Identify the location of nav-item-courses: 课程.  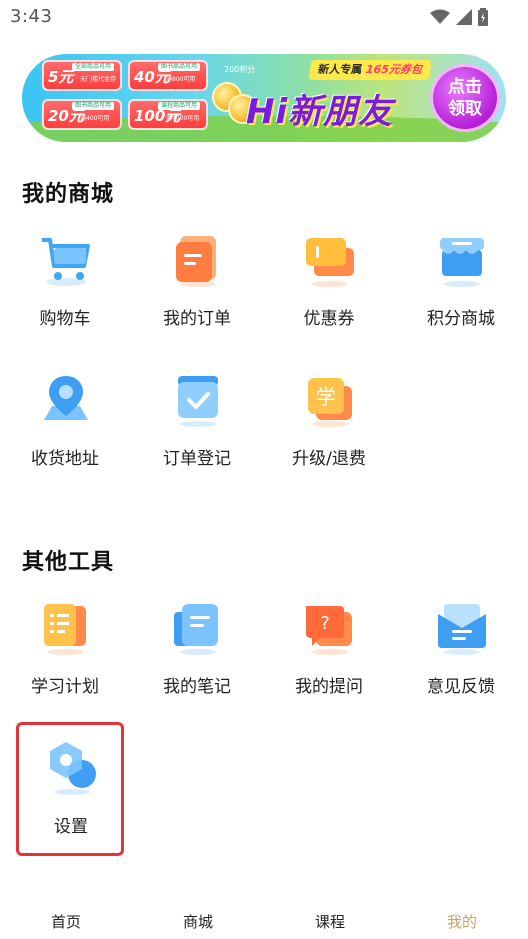
(330, 919).